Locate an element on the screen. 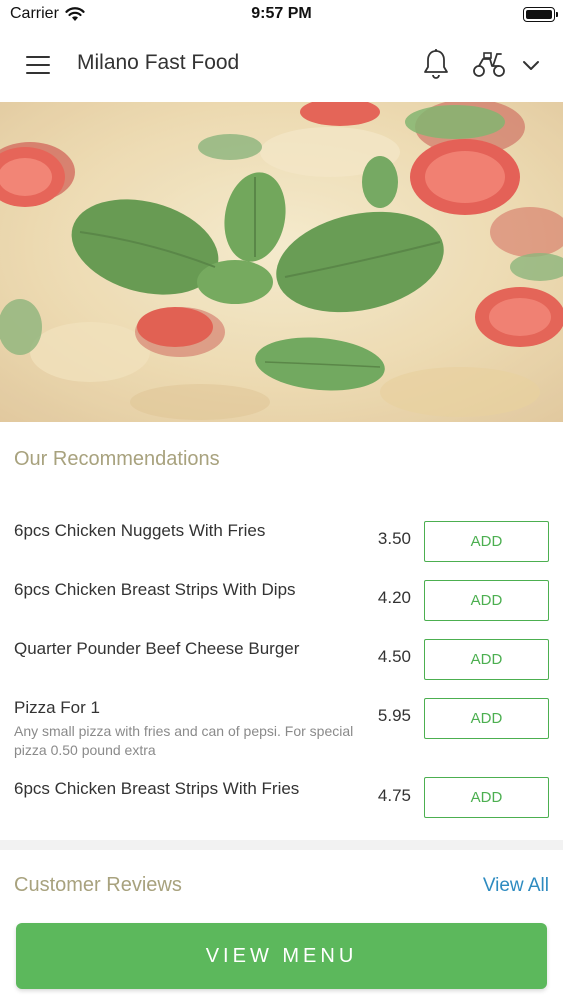  item-price: 5.95 is located at coordinates (394, 715).